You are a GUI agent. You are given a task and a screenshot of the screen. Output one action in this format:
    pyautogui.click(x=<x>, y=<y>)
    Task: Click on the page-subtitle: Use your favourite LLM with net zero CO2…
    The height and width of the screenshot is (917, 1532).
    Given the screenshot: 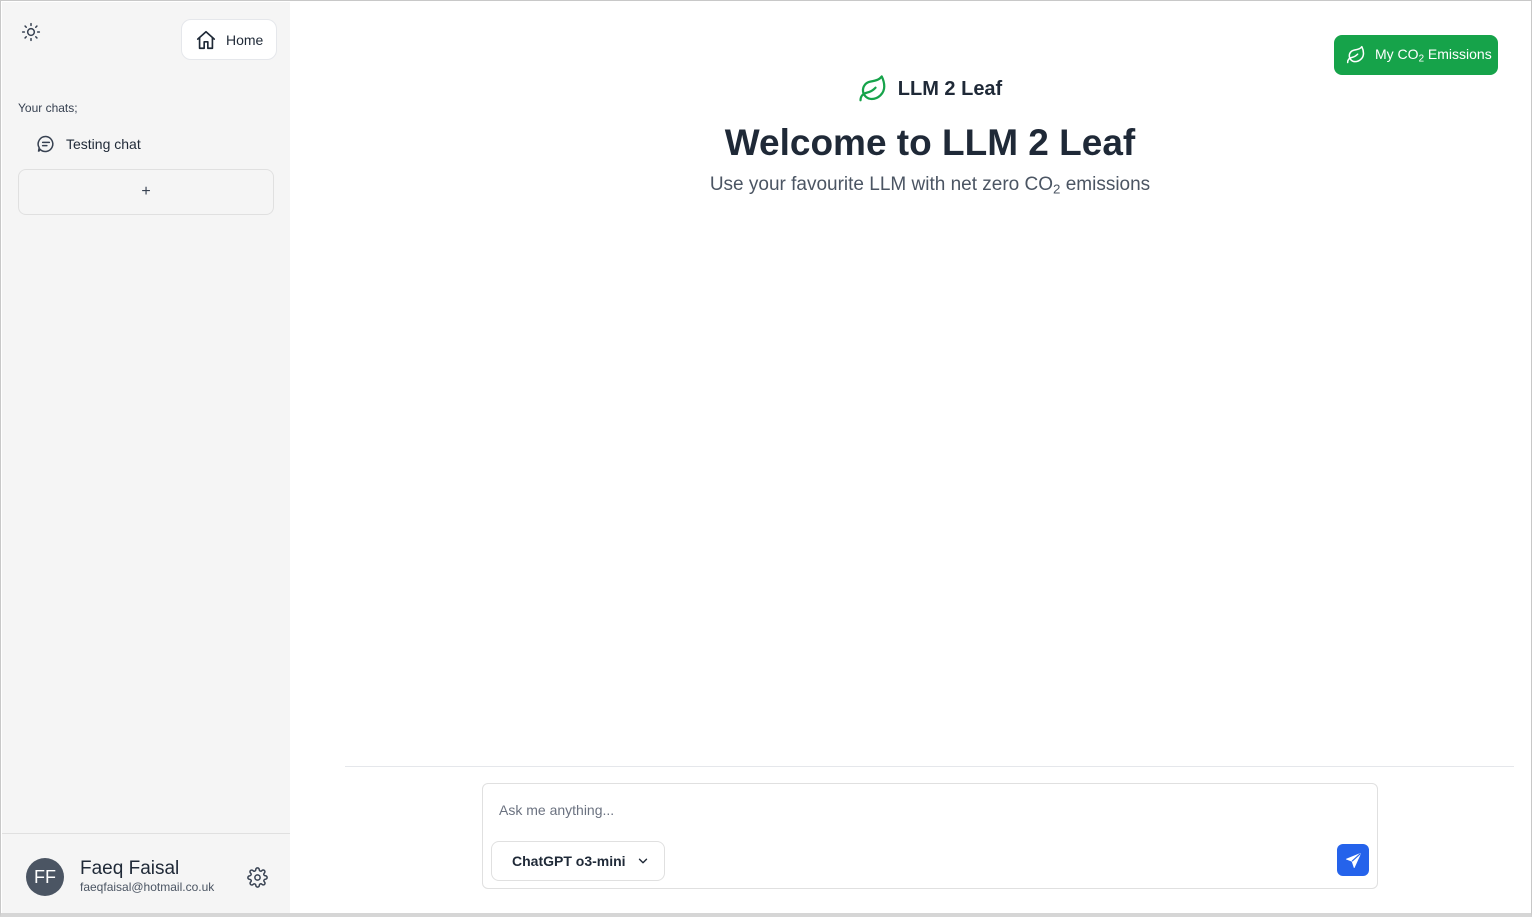 What is the action you would take?
    pyautogui.click(x=930, y=185)
    